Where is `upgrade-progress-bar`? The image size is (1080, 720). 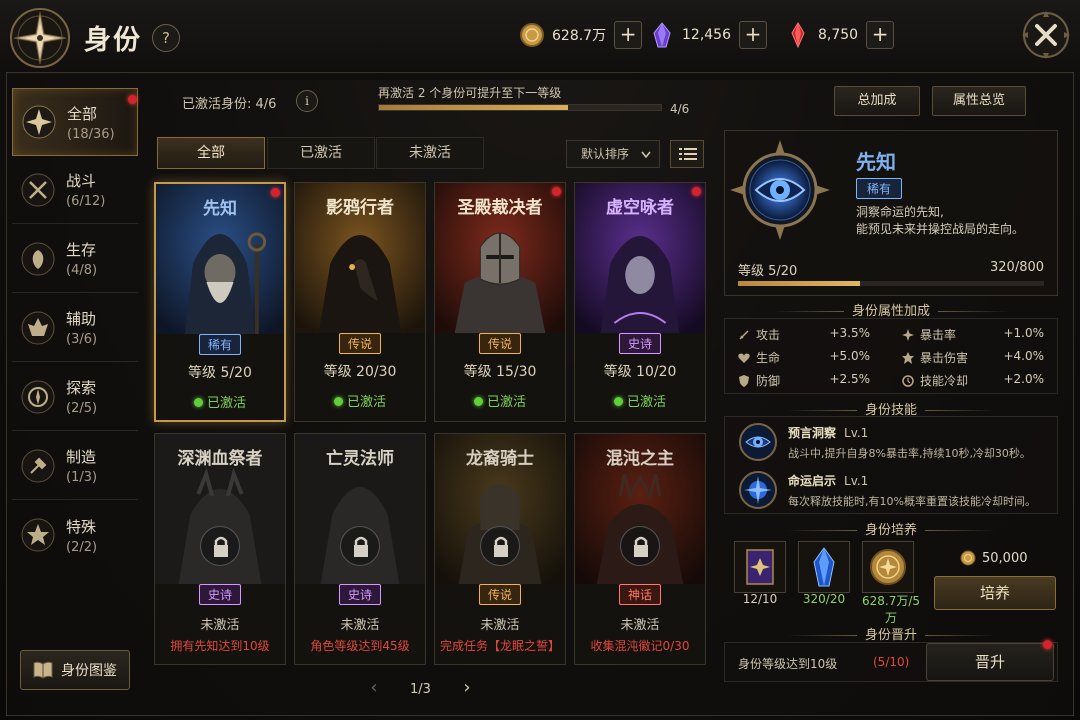
upgrade-progress-bar is located at coordinates (520, 107).